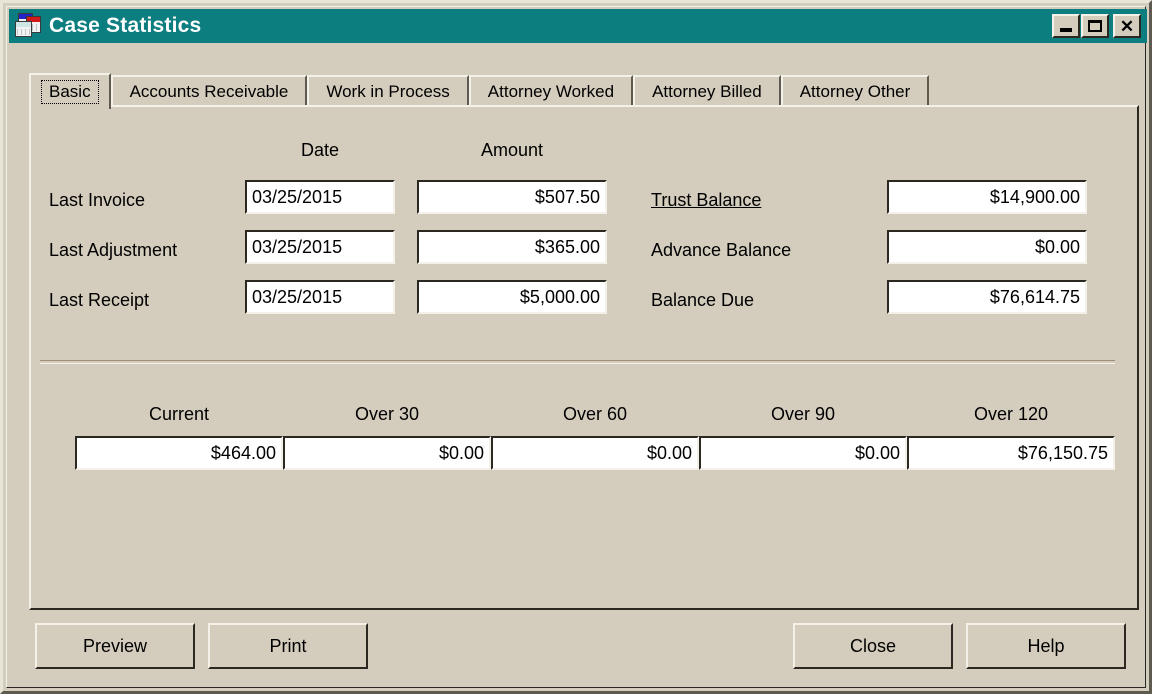 The height and width of the screenshot is (694, 1152). I want to click on tab-accounts-receivable: Accounts Receivable, so click(209, 91).